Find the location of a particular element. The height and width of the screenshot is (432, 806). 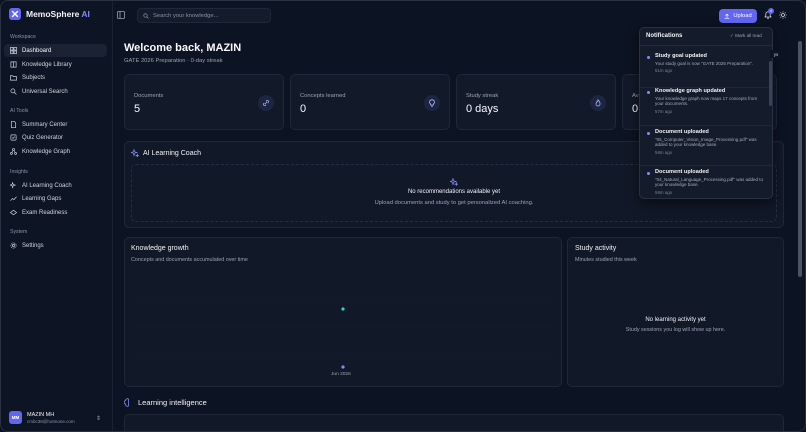

coach-title-text: AI Learning Coach is located at coordinates (172, 153).